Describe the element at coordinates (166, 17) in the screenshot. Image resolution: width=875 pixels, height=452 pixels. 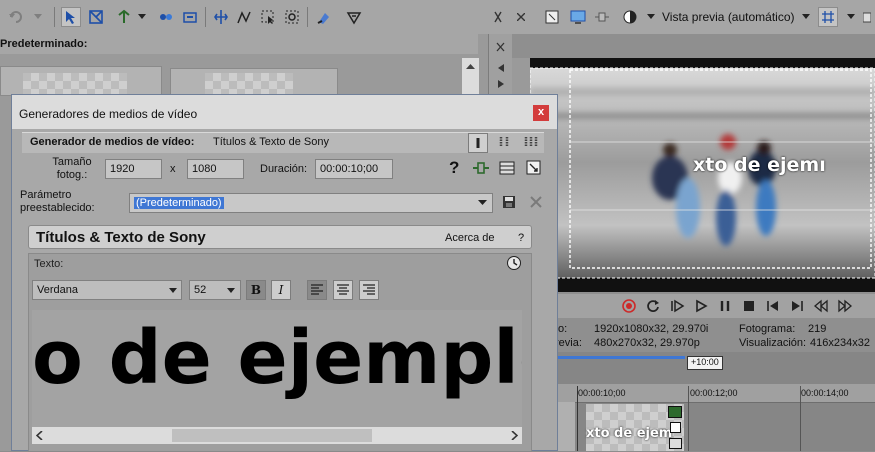
I see `auto-crossfade-icon` at that location.